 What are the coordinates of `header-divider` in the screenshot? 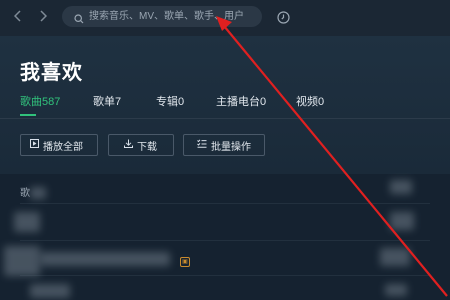 It's located at (225, 118).